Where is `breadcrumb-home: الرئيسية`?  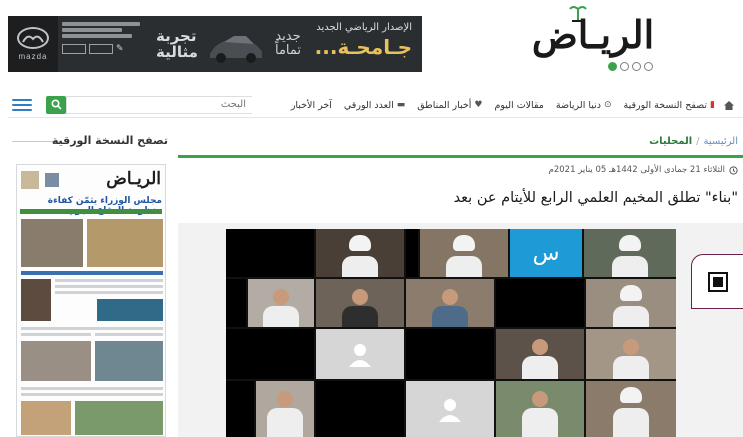
breadcrumb-home: الرئيسية is located at coordinates (721, 141).